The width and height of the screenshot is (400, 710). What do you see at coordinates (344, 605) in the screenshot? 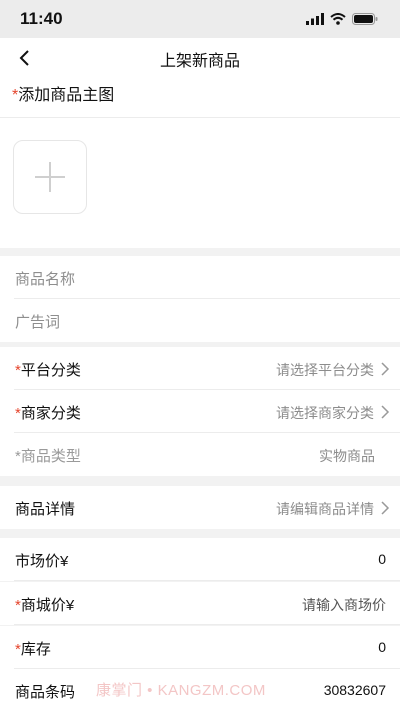
I see `mall-price-placeholder: 请输入商场价` at bounding box center [344, 605].